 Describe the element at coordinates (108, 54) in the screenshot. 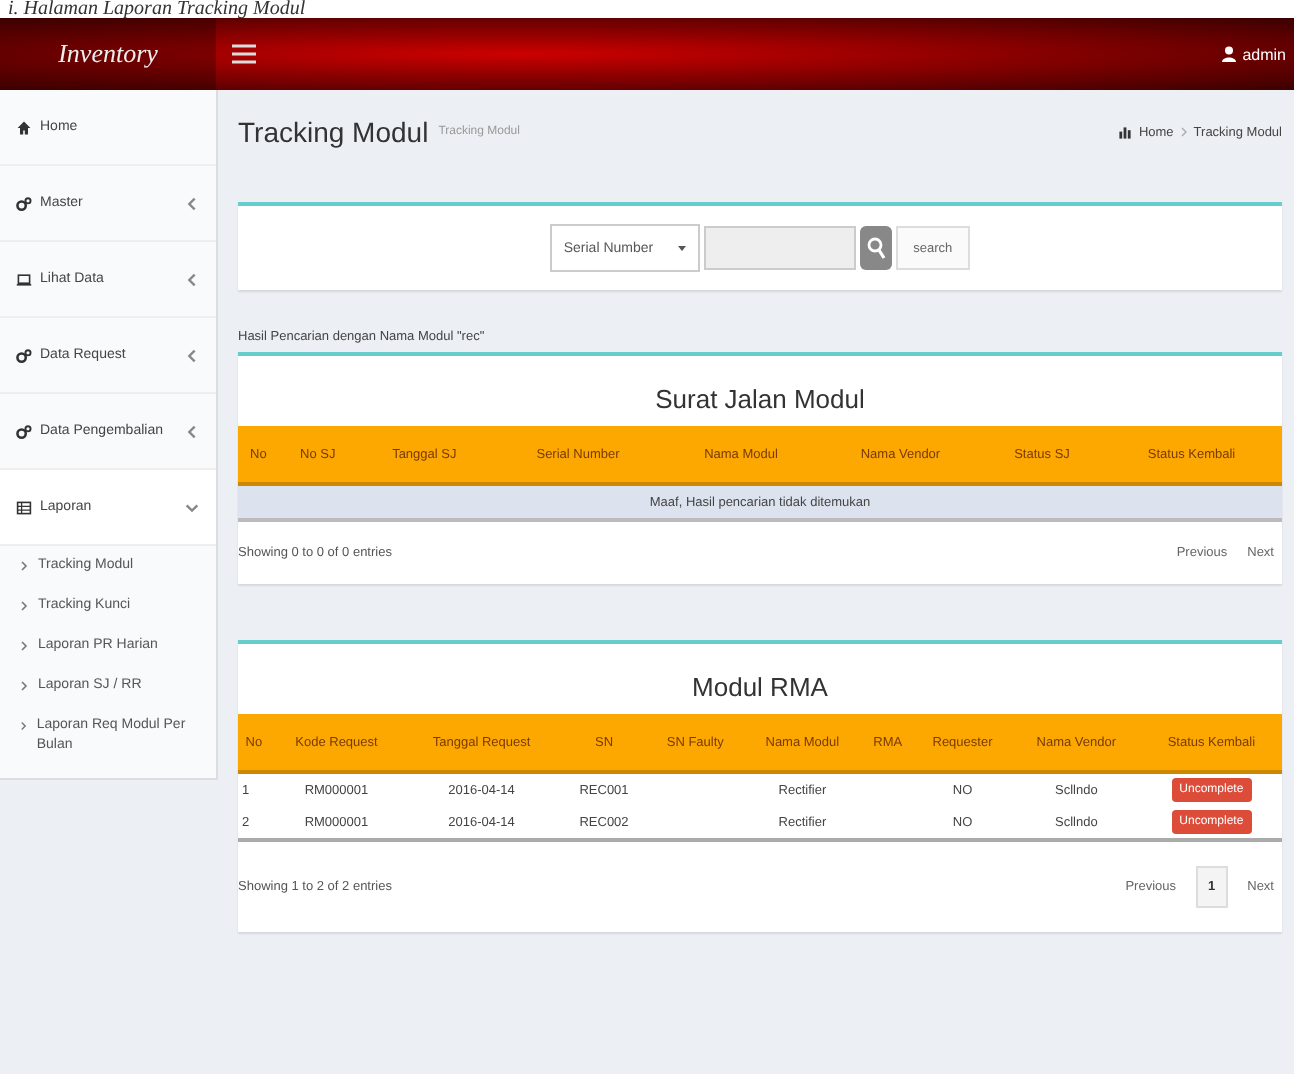

I see `brand-logo: Inventory` at that location.